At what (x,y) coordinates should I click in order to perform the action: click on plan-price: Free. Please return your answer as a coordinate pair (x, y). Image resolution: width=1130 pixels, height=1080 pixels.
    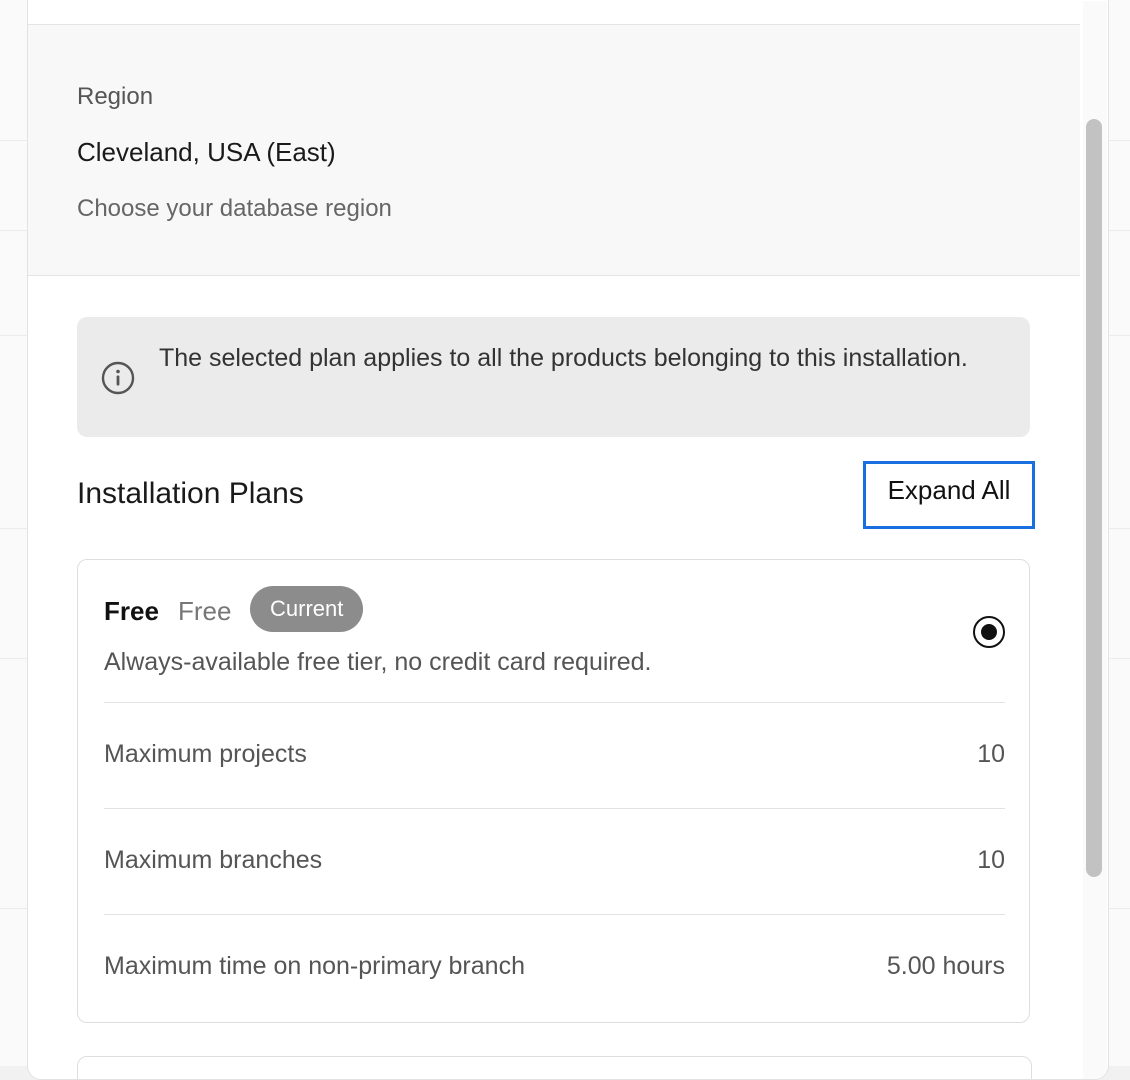
    Looking at the image, I should click on (205, 611).